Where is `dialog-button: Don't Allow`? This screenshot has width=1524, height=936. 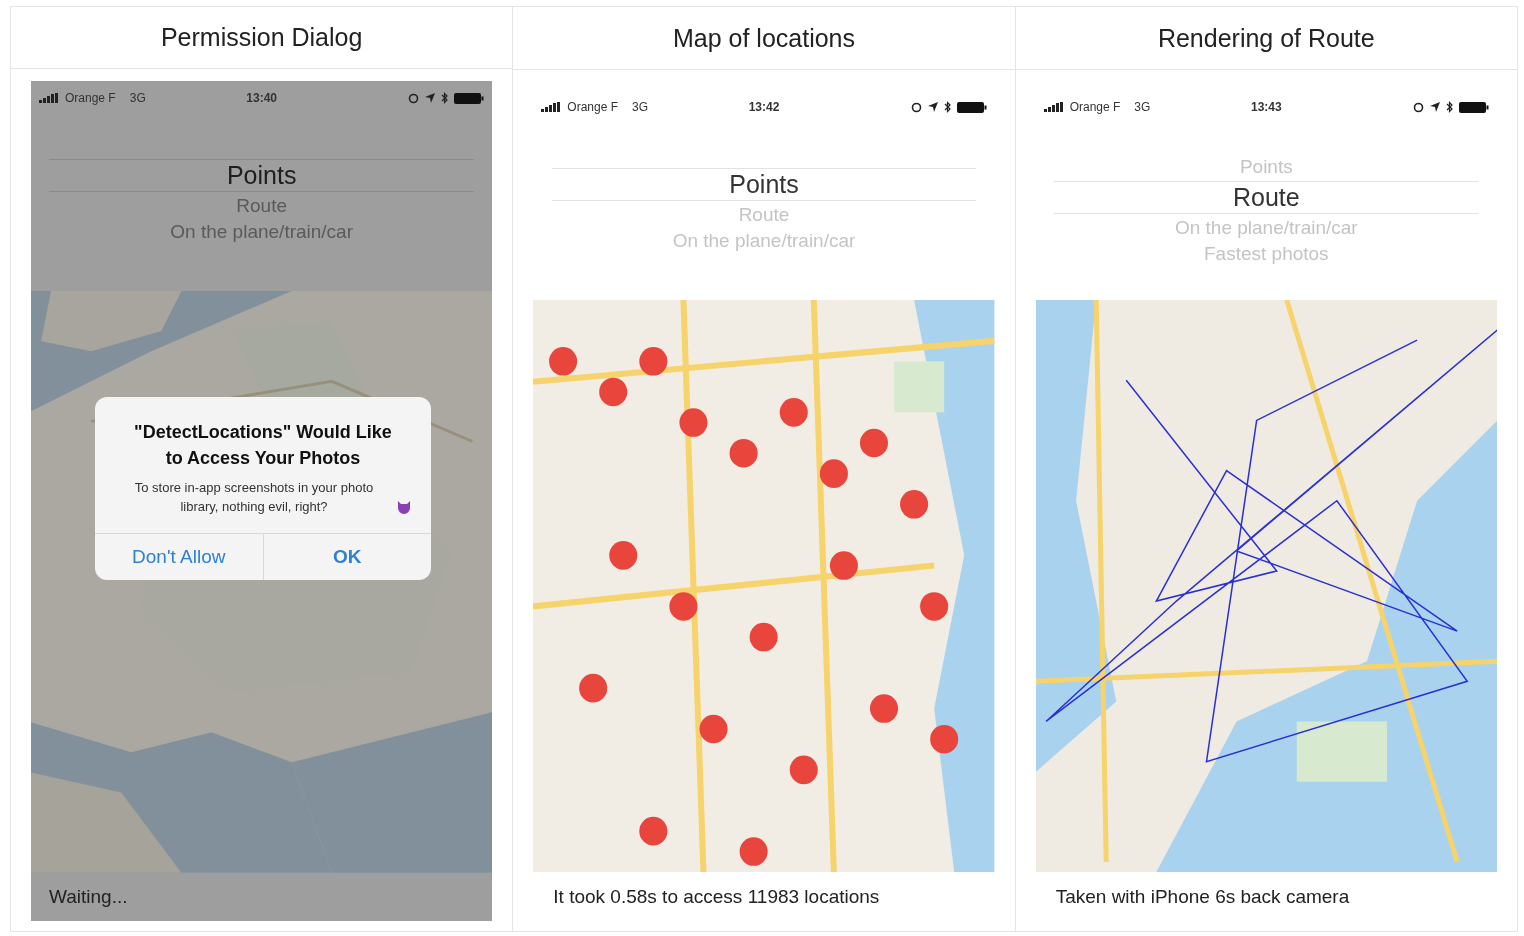 dialog-button: Don't Allow is located at coordinates (179, 556).